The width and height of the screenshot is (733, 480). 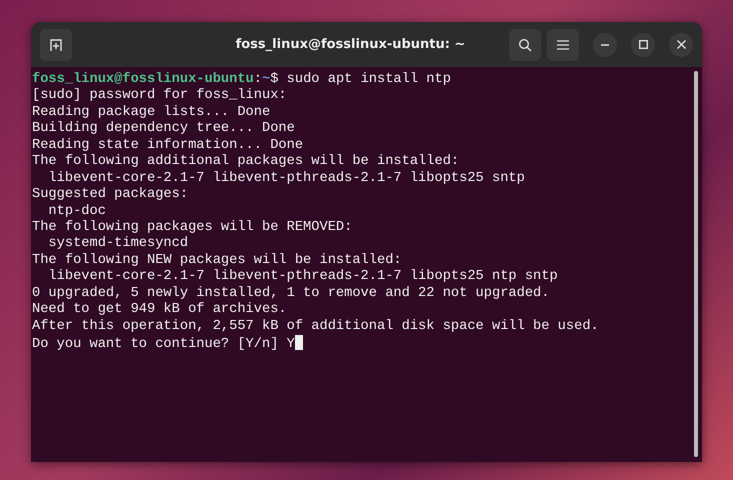 I want to click on output-line: After this operation, 2,557 kB of additional disk space will be used., so click(x=316, y=326).